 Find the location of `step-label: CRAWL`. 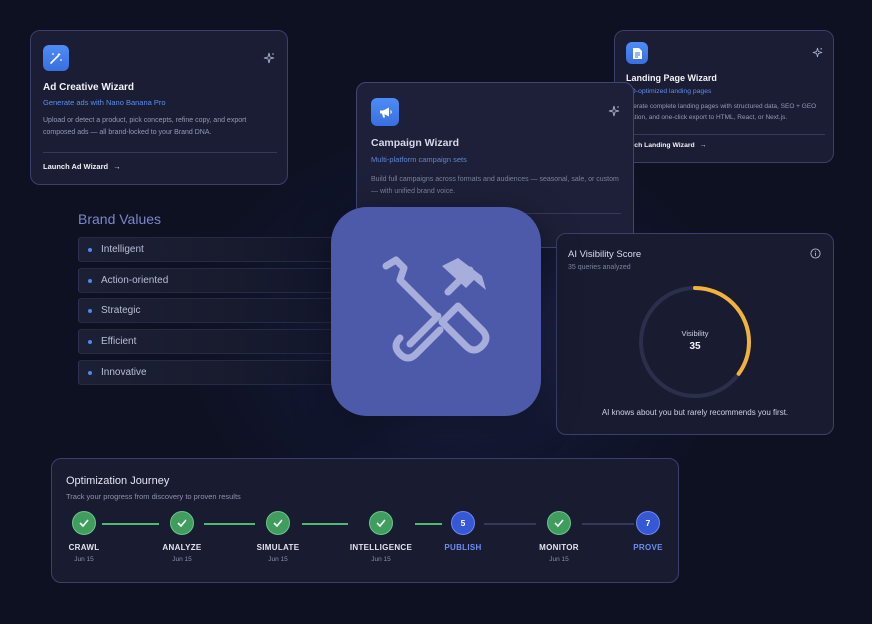

step-label: CRAWL is located at coordinates (84, 547).